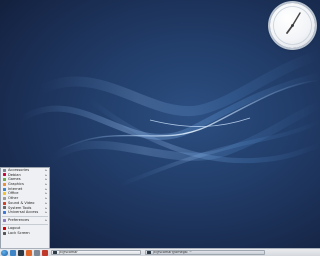 The height and width of the screenshot is (256, 320). I want to click on menu-item-label: Graphics, so click(16, 184).